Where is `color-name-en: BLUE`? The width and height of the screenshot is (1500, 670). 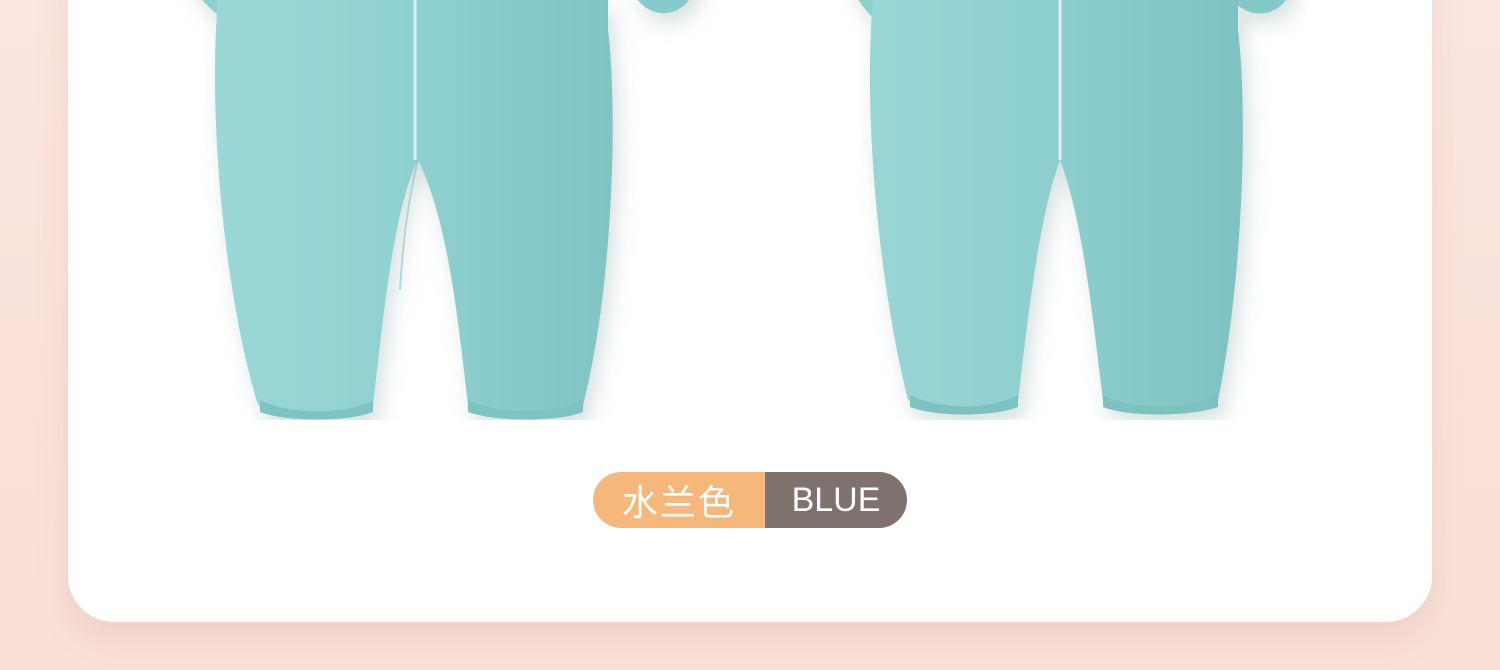 color-name-en: BLUE is located at coordinates (836, 500).